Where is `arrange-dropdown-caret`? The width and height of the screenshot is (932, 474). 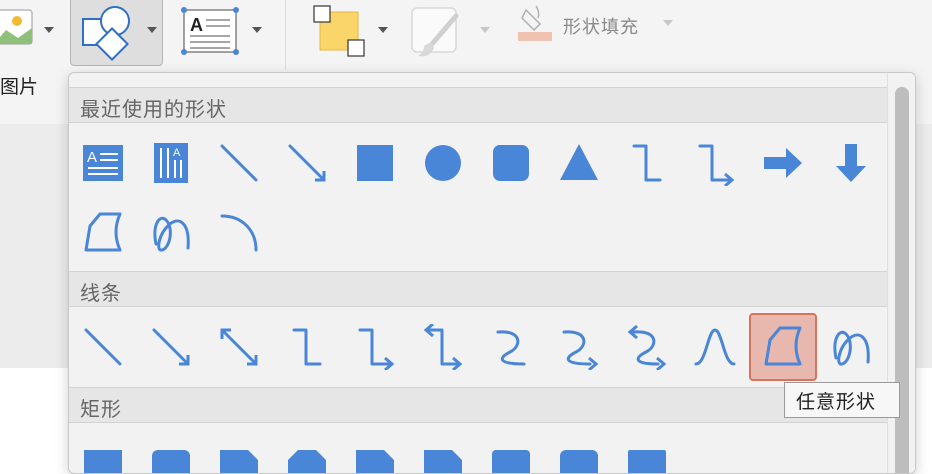
arrange-dropdown-caret is located at coordinates (383, 30).